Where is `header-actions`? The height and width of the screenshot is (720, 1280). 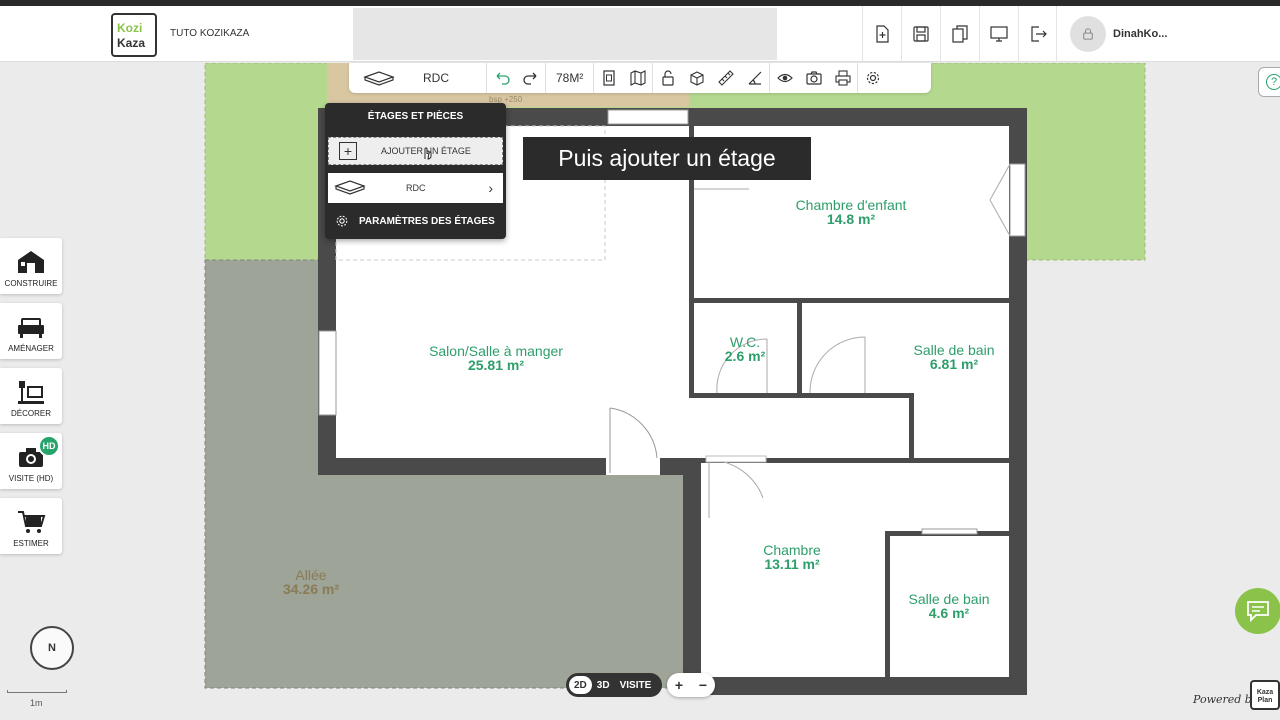 header-actions is located at coordinates (959, 34).